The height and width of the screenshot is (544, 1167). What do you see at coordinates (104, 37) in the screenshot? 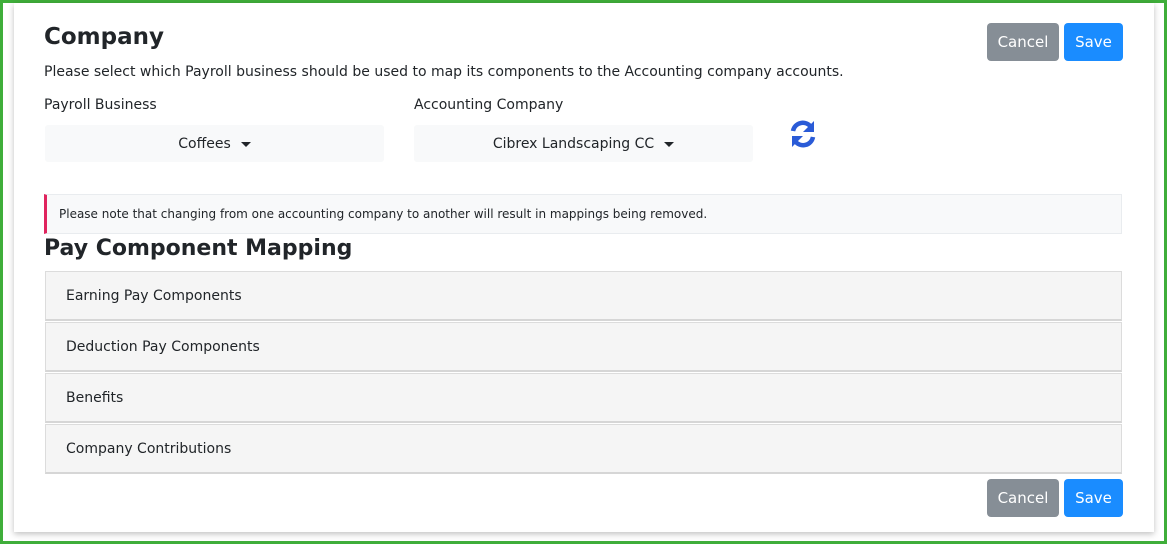
I see `page-title: Company` at bounding box center [104, 37].